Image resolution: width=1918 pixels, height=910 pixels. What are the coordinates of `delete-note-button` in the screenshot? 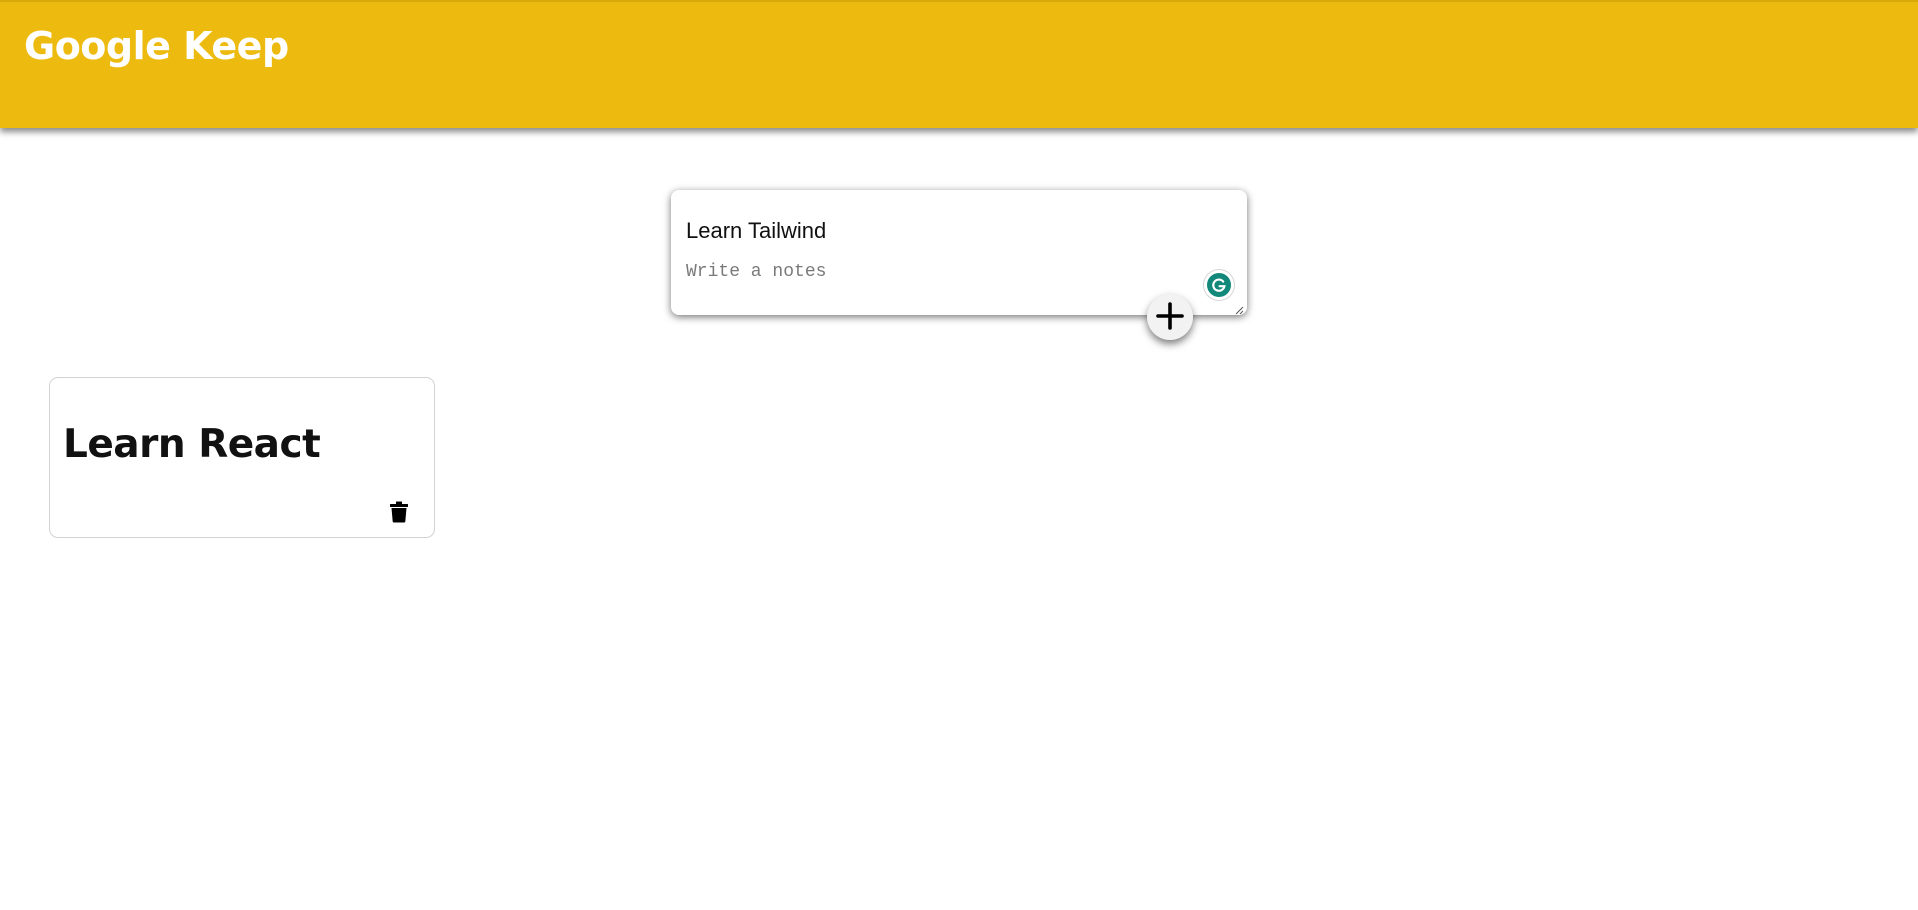 It's located at (399, 513).